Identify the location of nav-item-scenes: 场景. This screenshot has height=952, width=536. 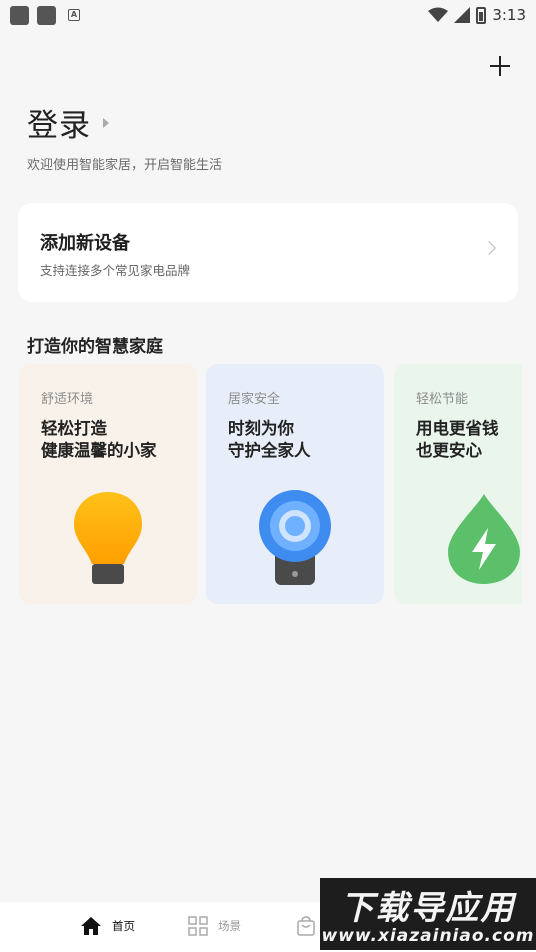
(214, 926).